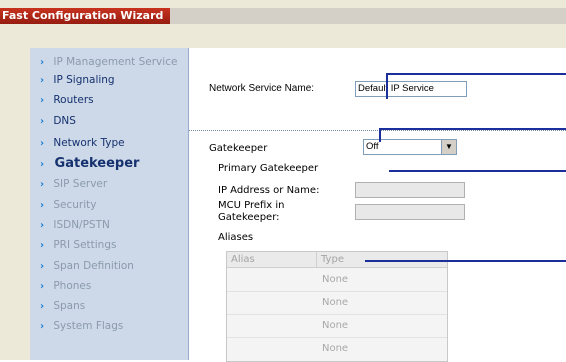 The height and width of the screenshot is (362, 566). I want to click on nav-item-label: IP Management Service, so click(115, 62).